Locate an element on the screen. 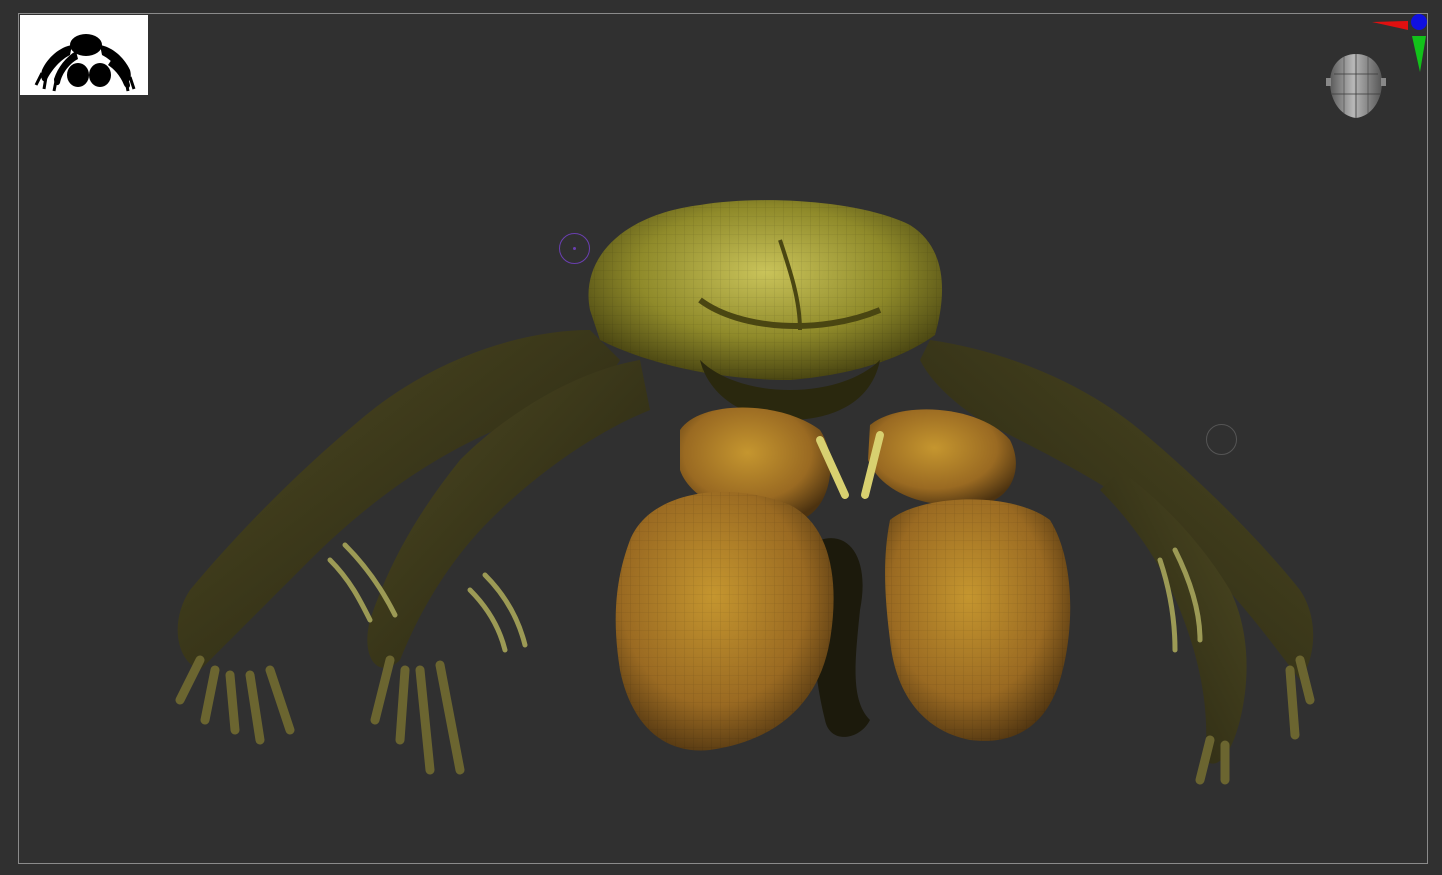  model-thumbnail is located at coordinates (84, 55).